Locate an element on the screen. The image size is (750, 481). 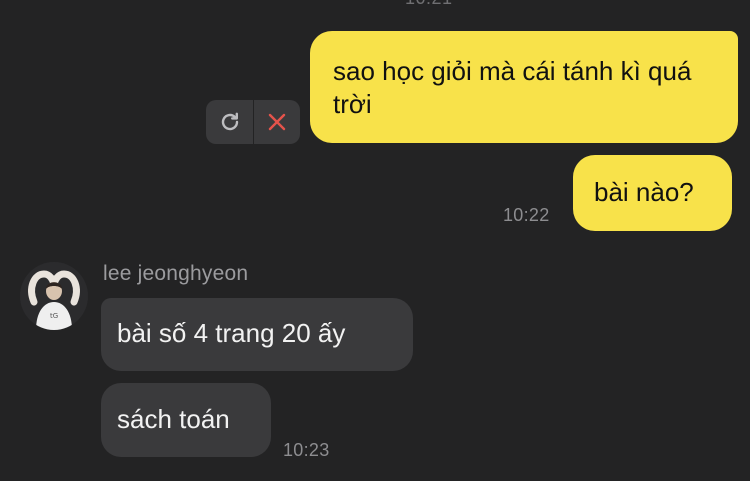
message-bubble: bài số 4 trang 20 ấy is located at coordinates (257, 334).